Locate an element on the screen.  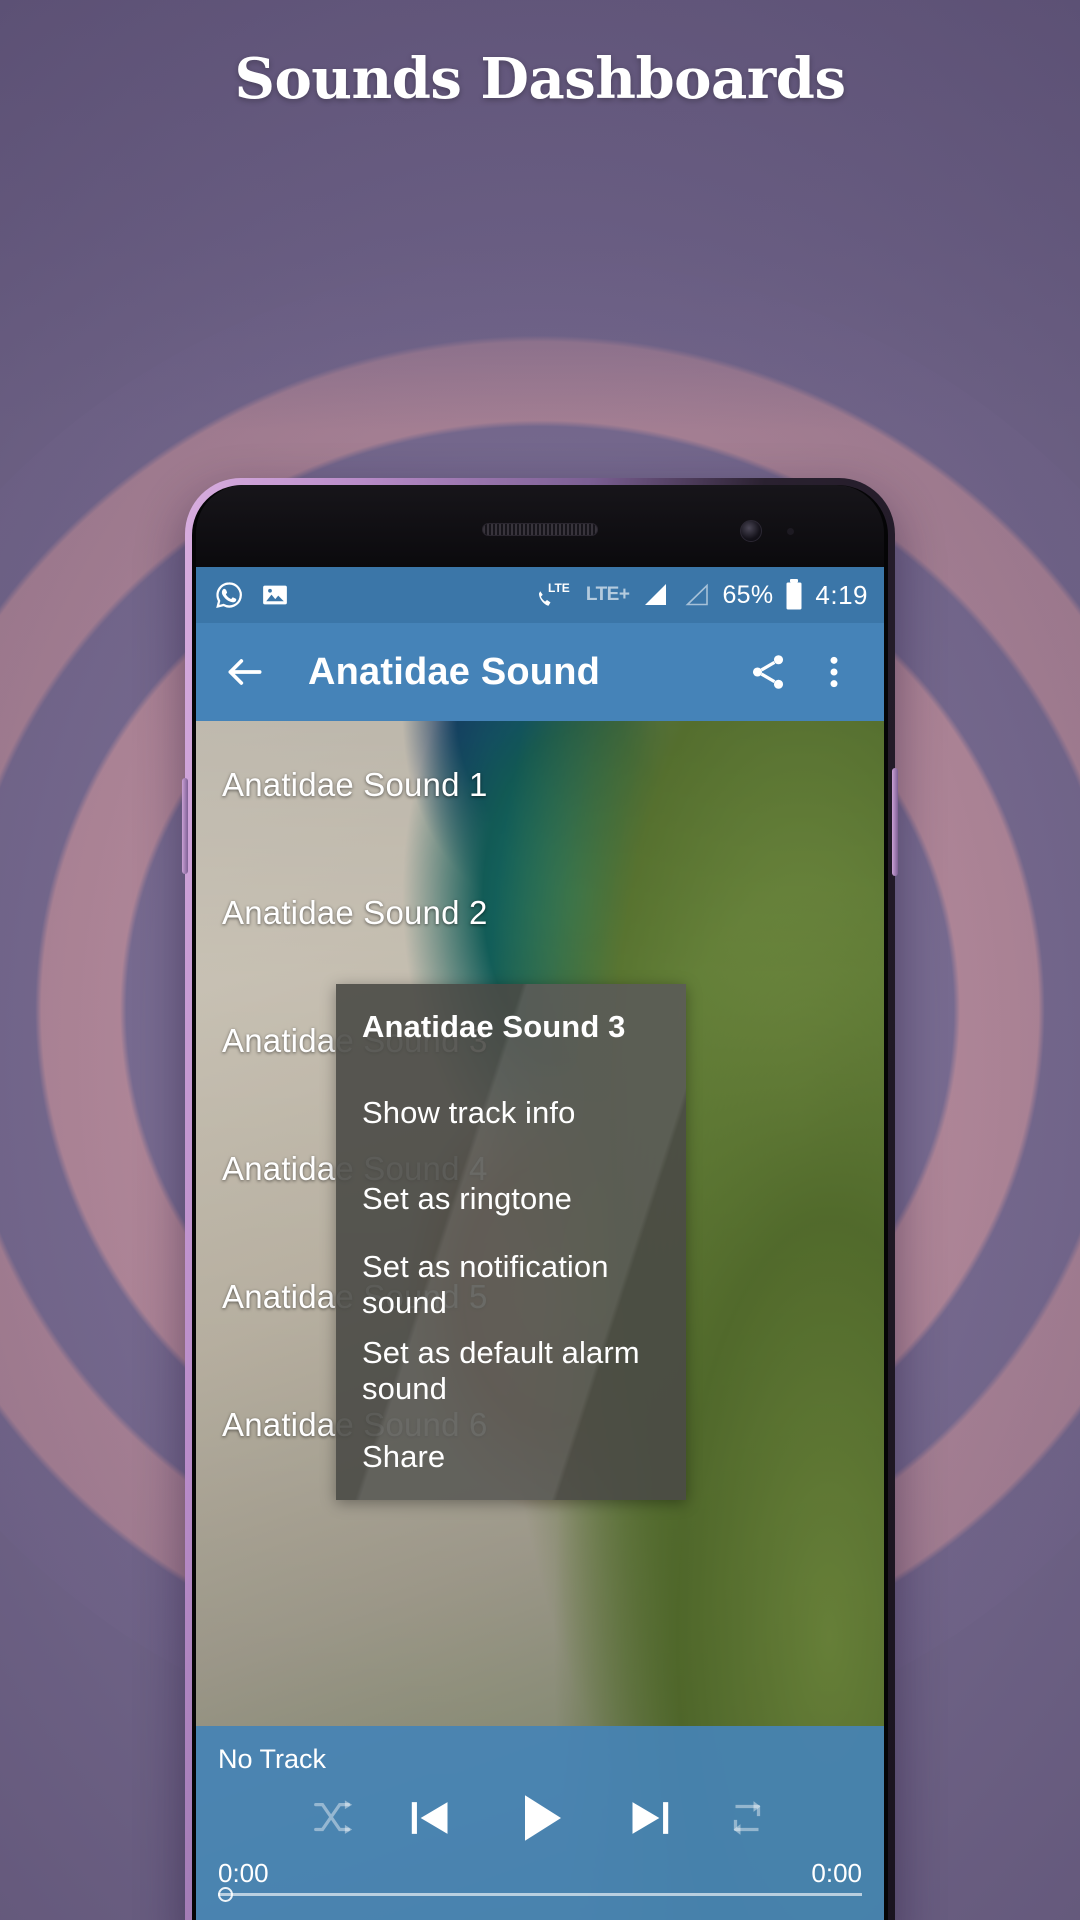
context-menu-header-label: Anatidae Sound 3 is located at coordinates (494, 1026).